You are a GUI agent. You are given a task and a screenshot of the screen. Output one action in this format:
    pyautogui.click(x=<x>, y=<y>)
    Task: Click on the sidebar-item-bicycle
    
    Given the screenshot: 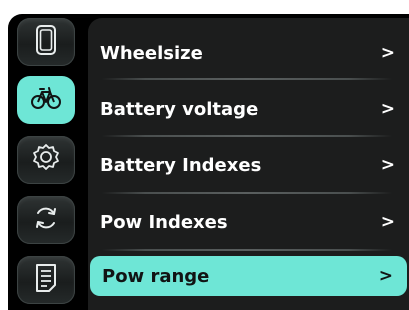 What is the action you would take?
    pyautogui.click(x=46, y=100)
    